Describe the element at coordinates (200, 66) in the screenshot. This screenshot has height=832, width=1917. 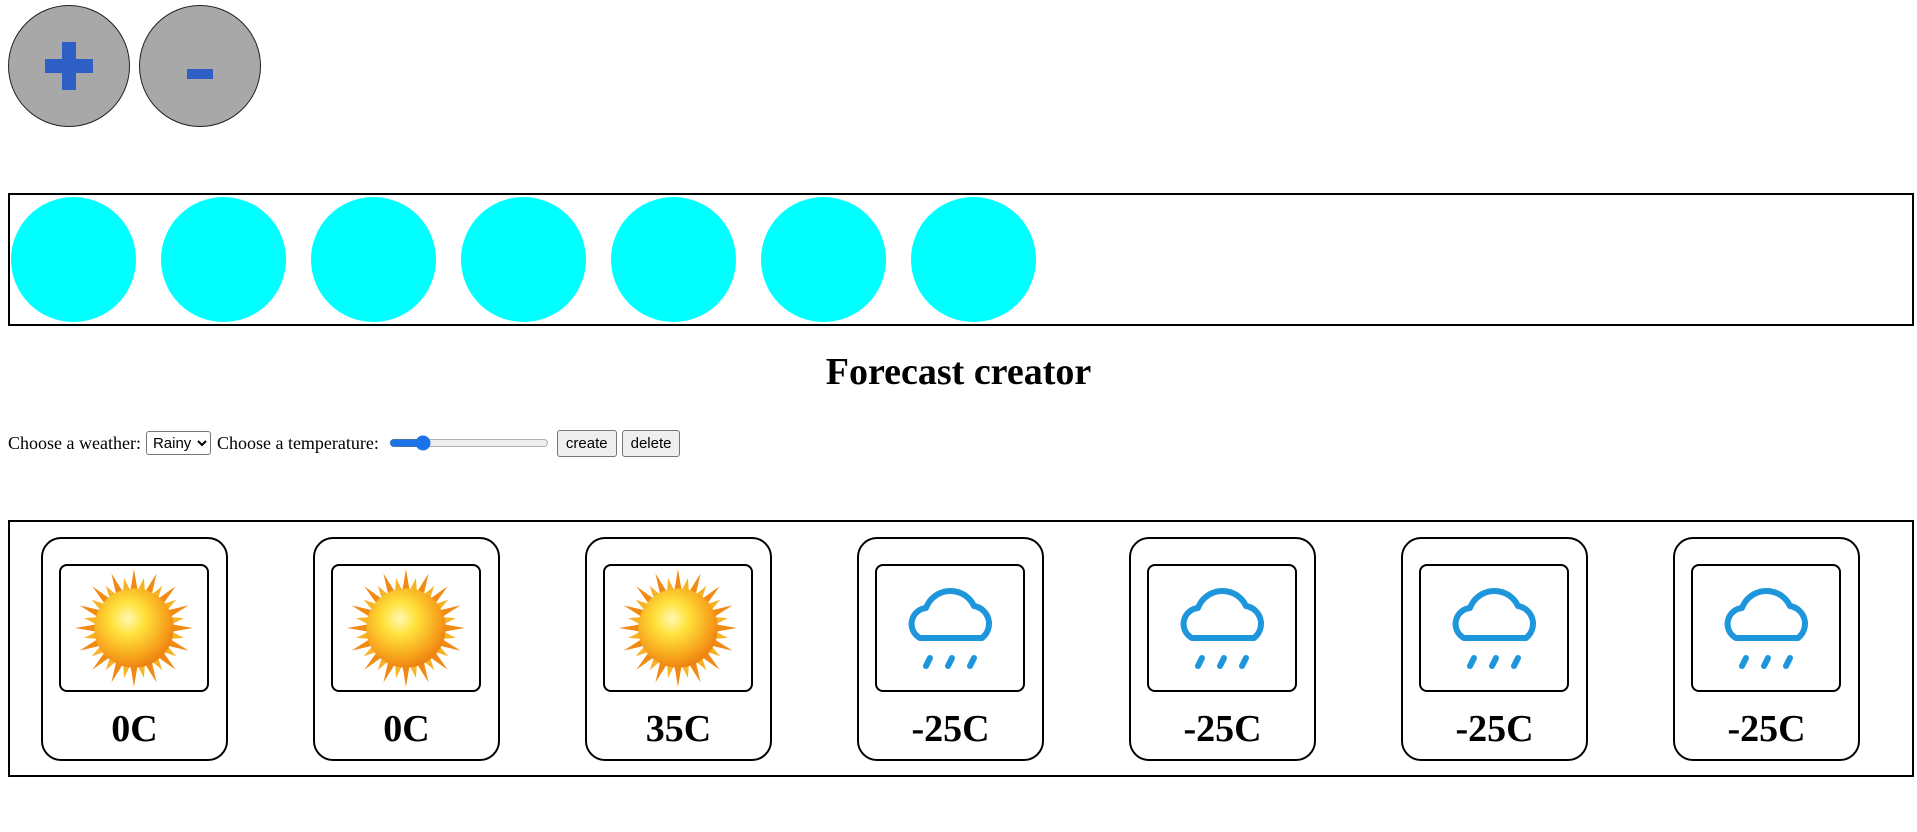
I see `minus-button` at that location.